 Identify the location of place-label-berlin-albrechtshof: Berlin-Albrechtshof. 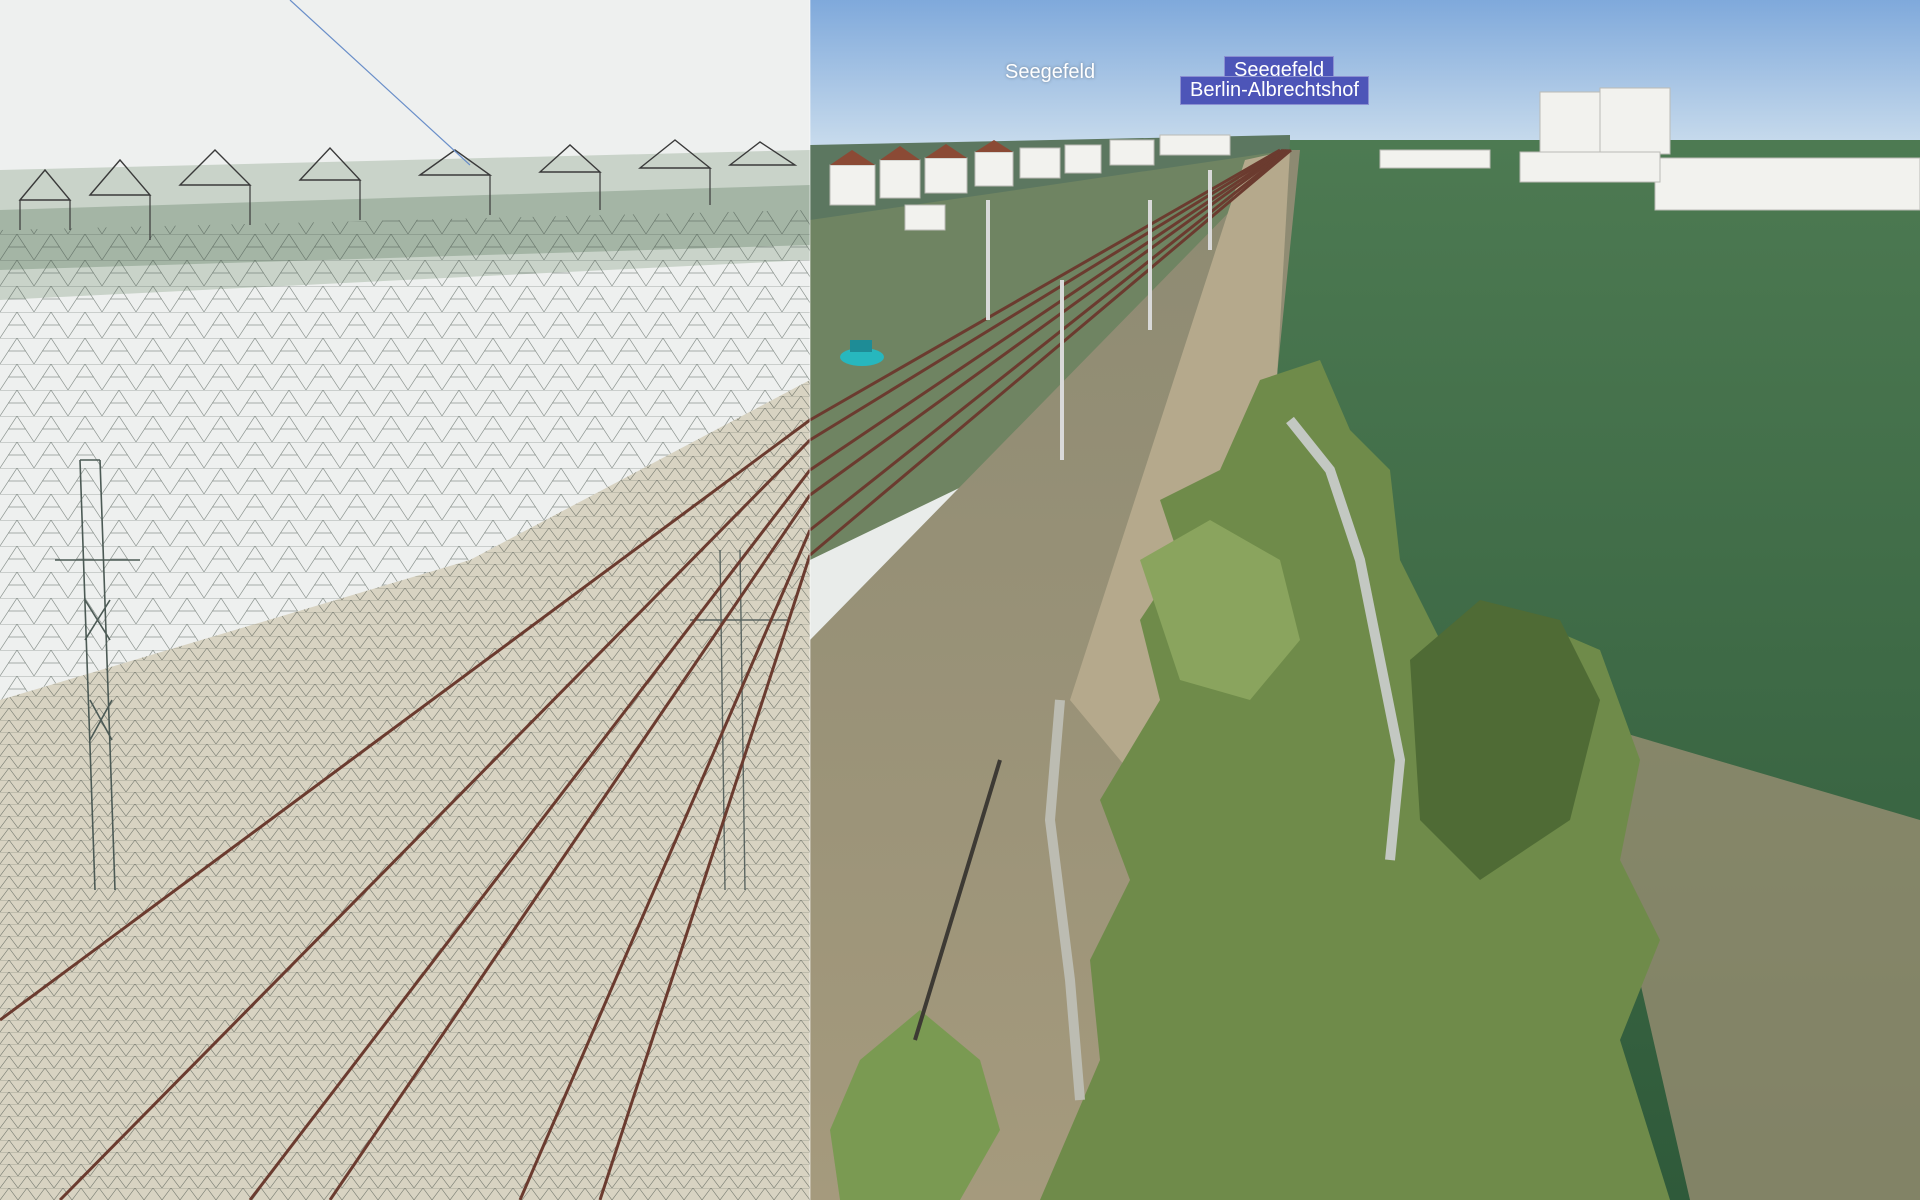
(1274, 90).